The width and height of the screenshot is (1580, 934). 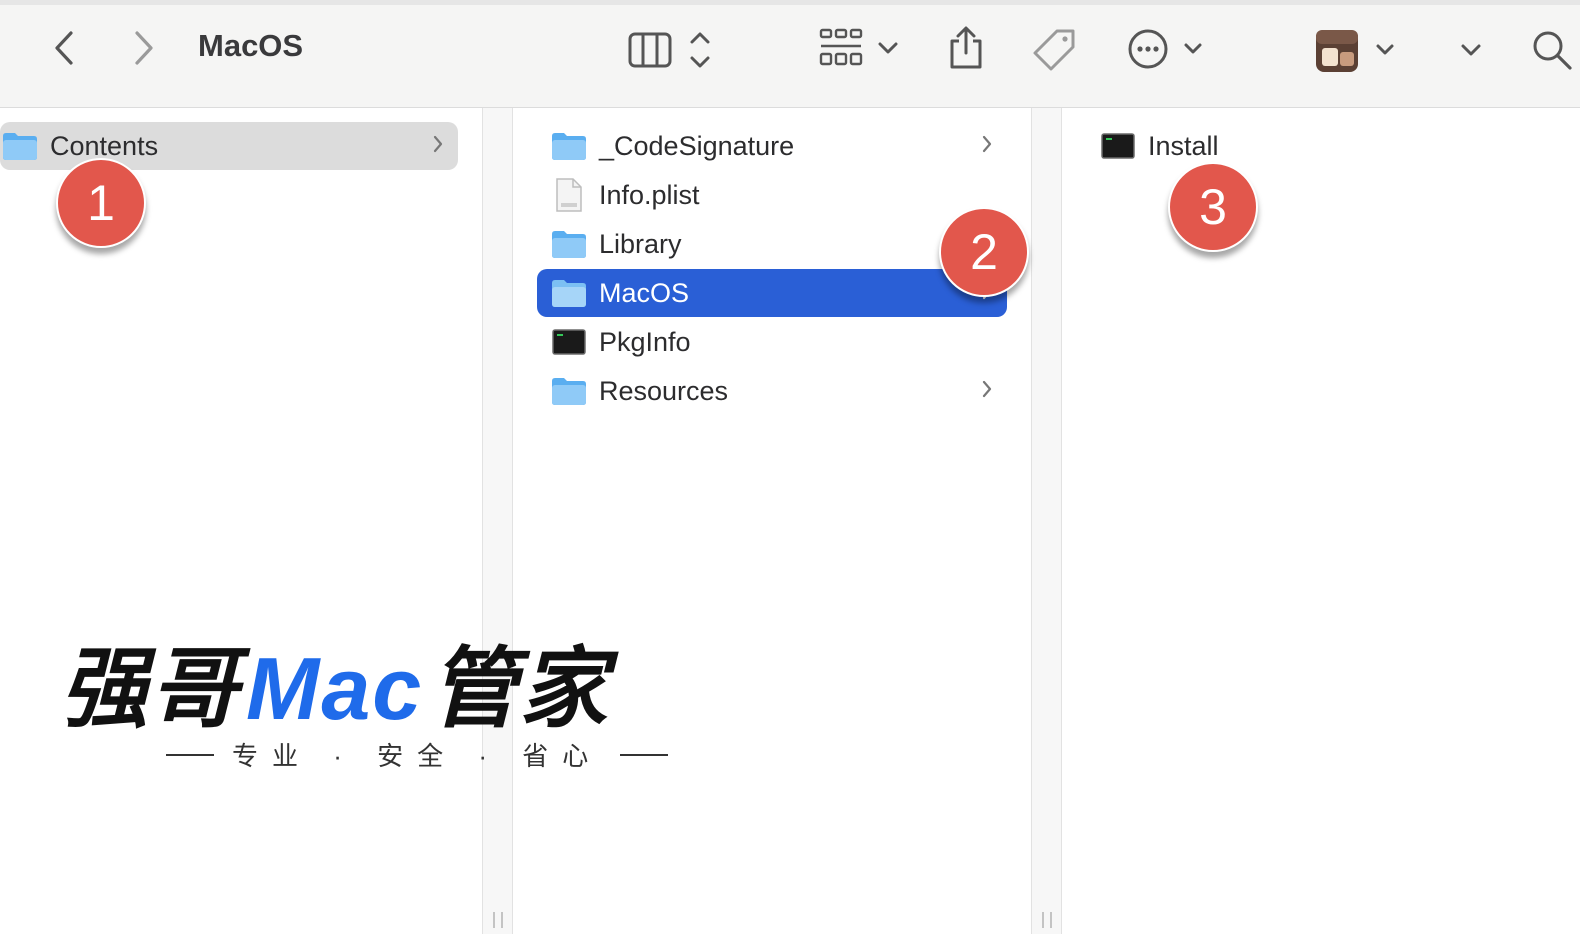 What do you see at coordinates (104, 145) in the screenshot?
I see `item-label: Contents` at bounding box center [104, 145].